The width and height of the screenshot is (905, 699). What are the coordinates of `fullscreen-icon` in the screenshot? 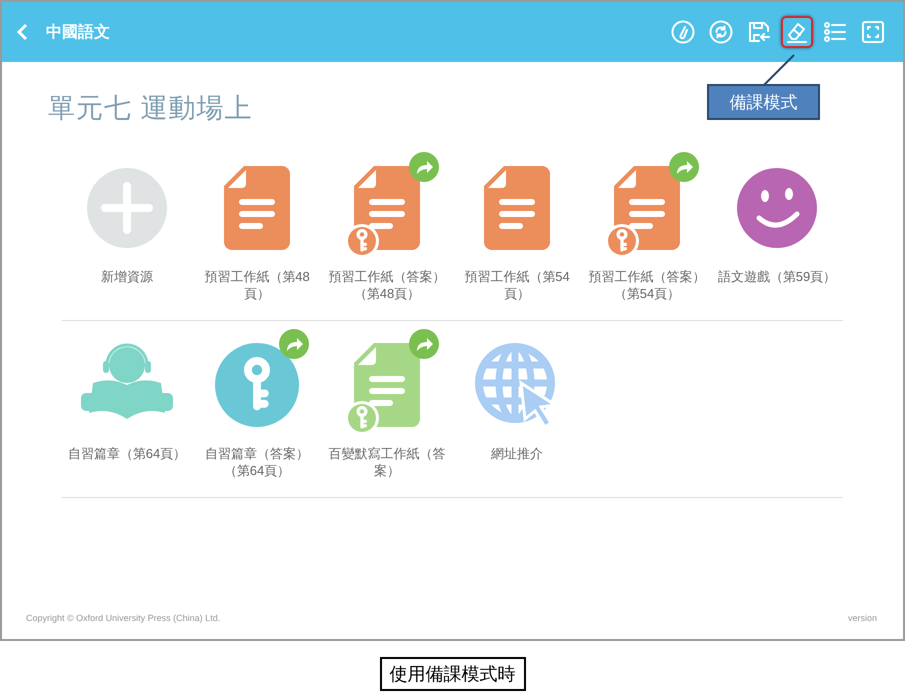 It's located at (873, 32).